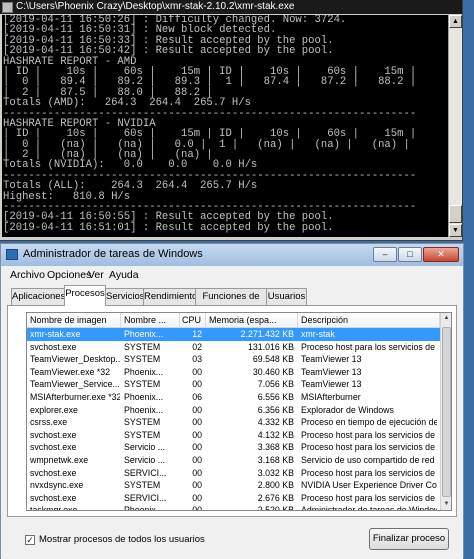  What do you see at coordinates (275, 497) in the screenshot?
I see `cell-memory: 2.676 KB` at bounding box center [275, 497].